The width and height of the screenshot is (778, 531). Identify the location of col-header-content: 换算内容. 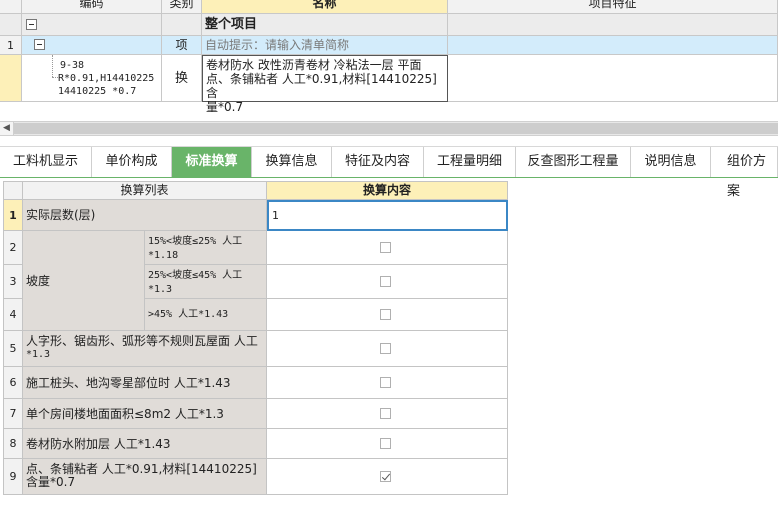
(387, 191).